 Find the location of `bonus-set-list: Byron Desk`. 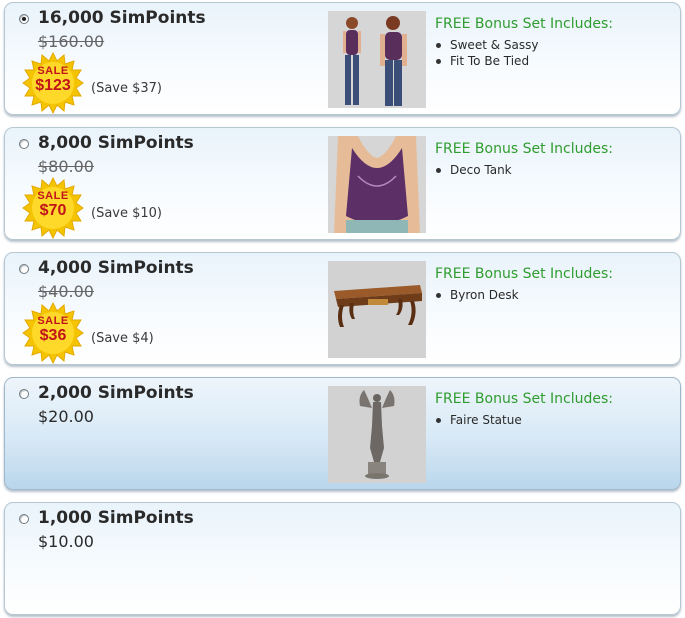

bonus-set-list: Byron Desk is located at coordinates (477, 295).